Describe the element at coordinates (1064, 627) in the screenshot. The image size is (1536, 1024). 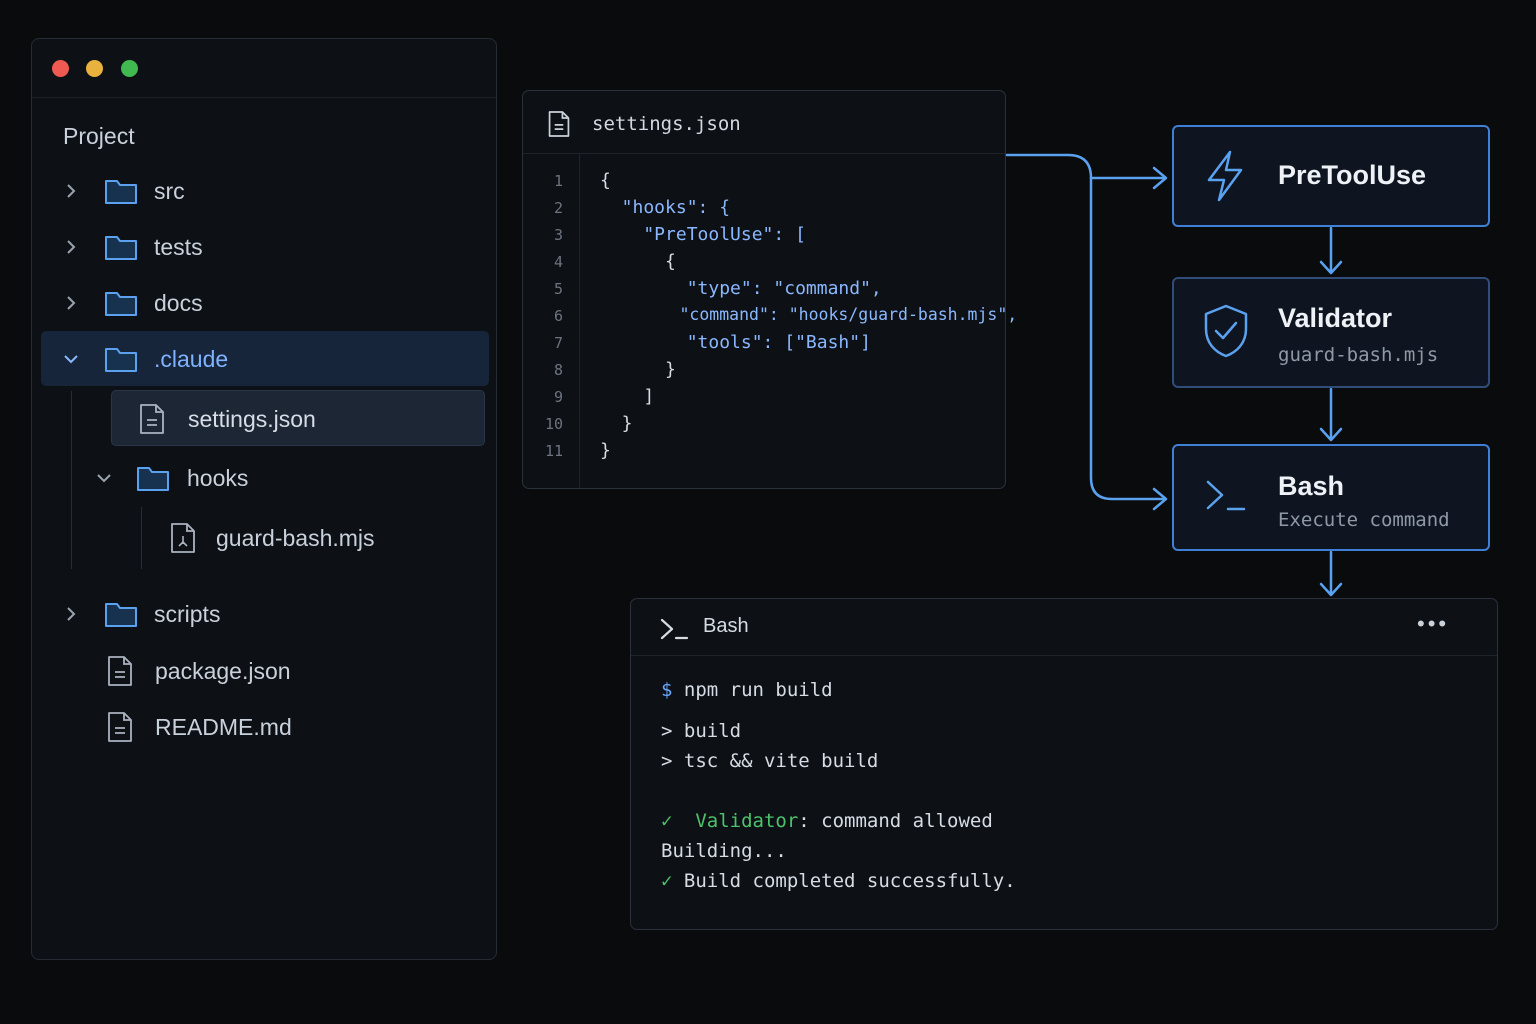
I see `terminal-header: Bash •••` at that location.